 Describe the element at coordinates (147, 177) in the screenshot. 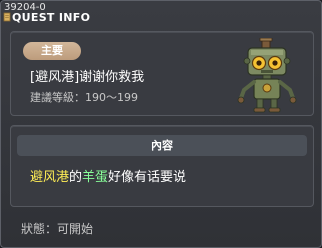

I see `desc-rest: 好像有话要说` at that location.